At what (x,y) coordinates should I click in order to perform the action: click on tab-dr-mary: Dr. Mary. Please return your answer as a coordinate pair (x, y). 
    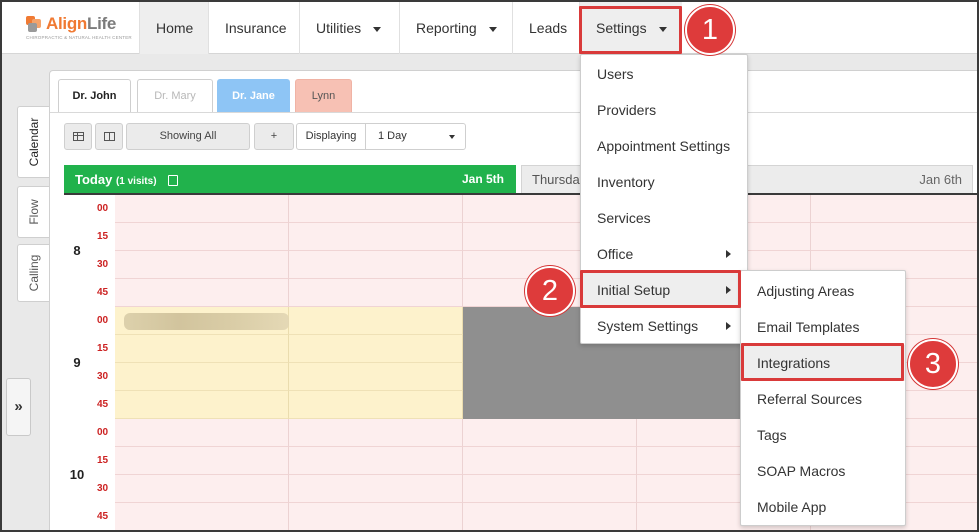
    Looking at the image, I should click on (175, 95).